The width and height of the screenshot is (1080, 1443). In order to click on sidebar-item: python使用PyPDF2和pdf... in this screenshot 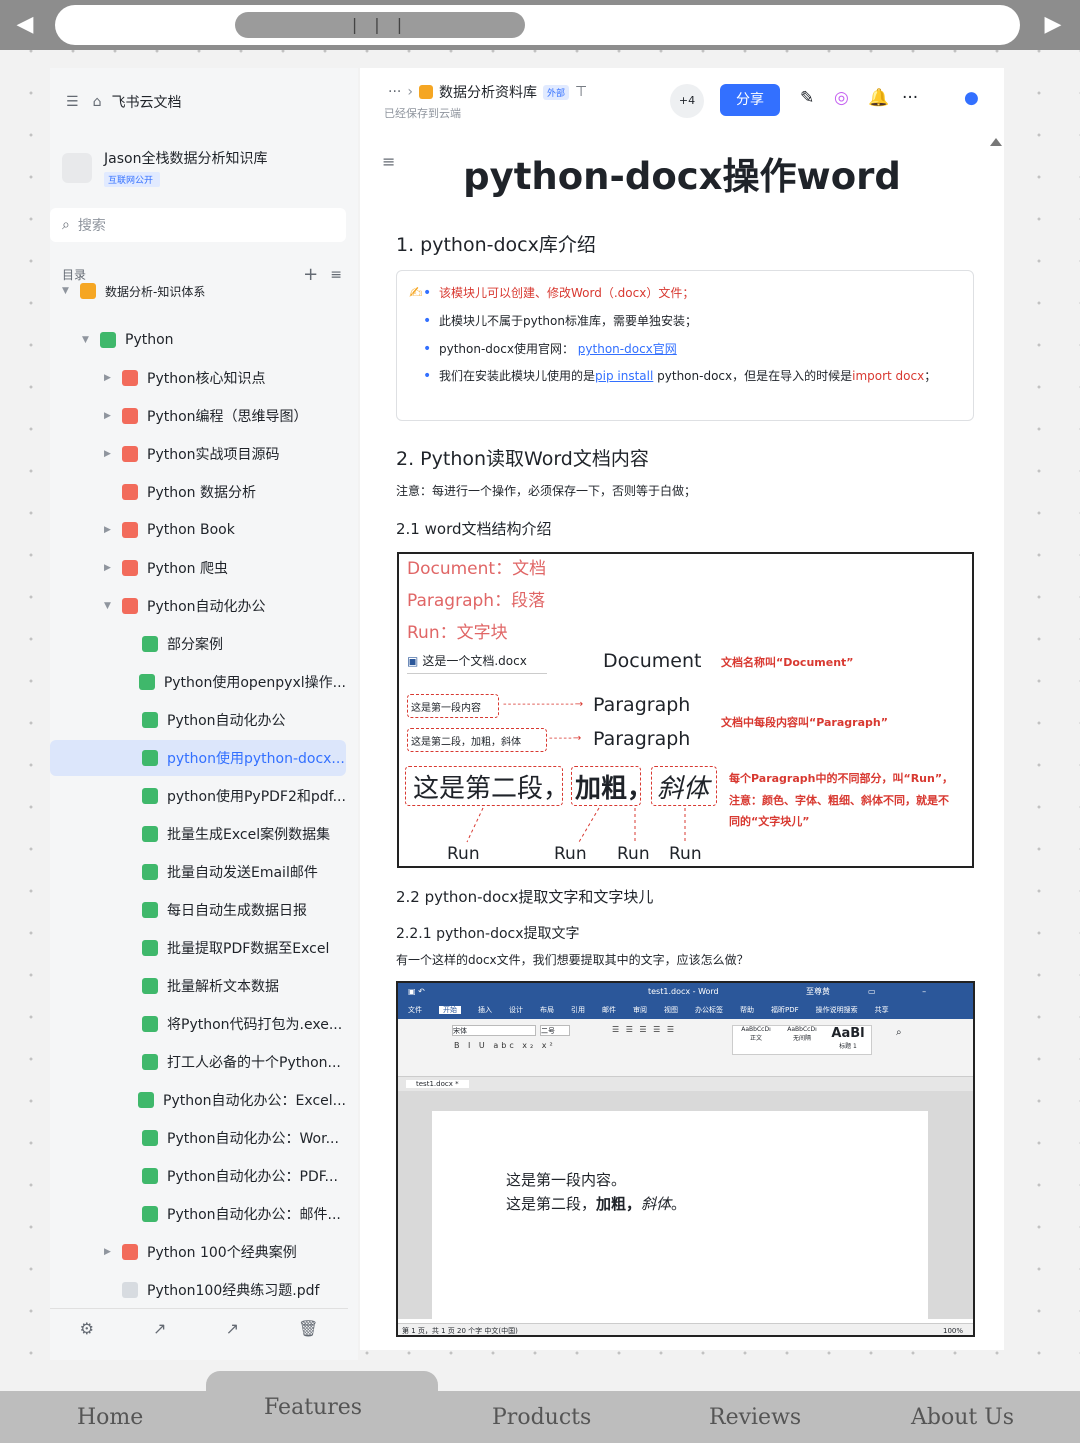, I will do `click(198, 796)`.